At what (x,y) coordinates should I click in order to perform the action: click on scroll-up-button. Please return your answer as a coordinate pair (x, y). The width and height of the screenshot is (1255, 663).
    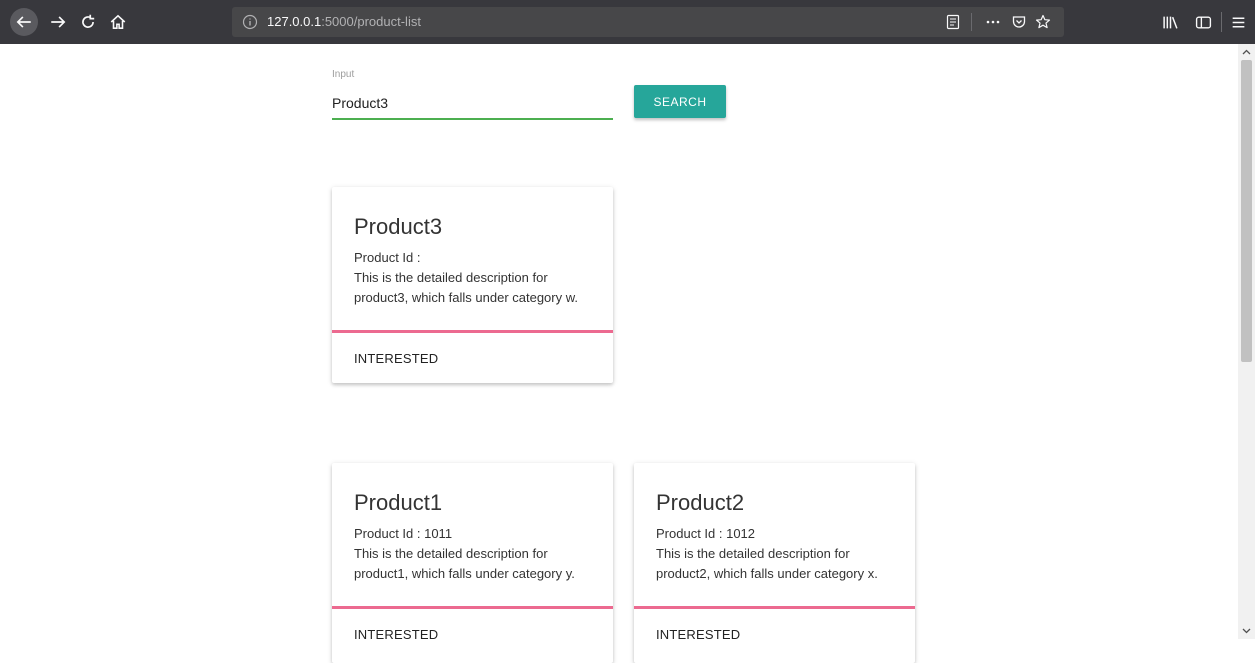
    Looking at the image, I should click on (1246, 52).